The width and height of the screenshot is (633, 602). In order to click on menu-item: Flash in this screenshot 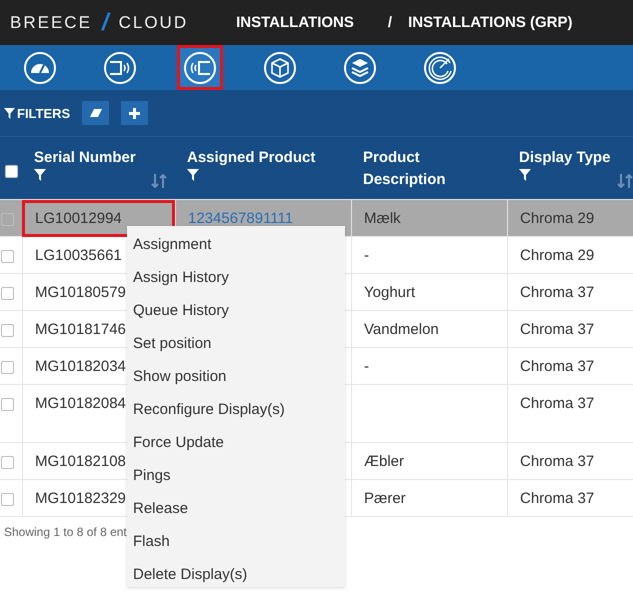, I will do `click(236, 541)`.